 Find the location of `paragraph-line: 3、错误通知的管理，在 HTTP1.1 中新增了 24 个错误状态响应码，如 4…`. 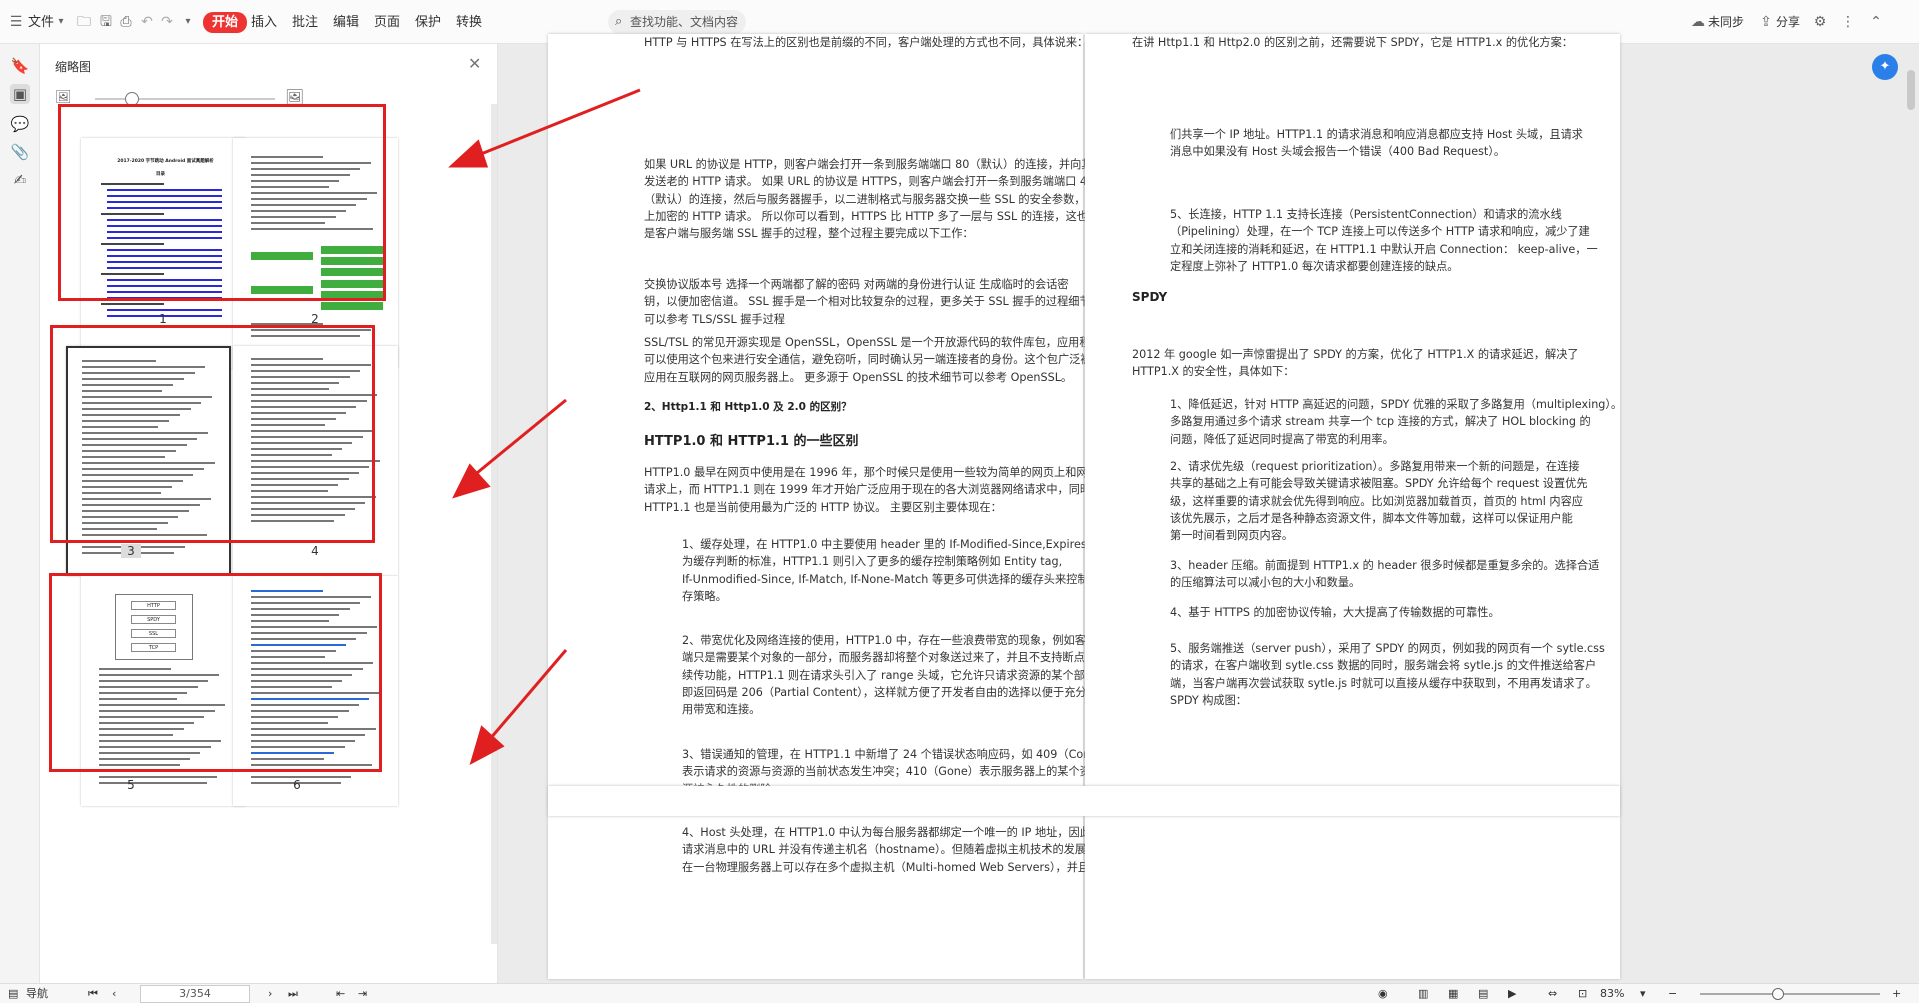

paragraph-line: 3、错误通知的管理，在 HTTP1.1 中新增了 24 个错误状态响应码，如 4… is located at coordinates (902, 754).